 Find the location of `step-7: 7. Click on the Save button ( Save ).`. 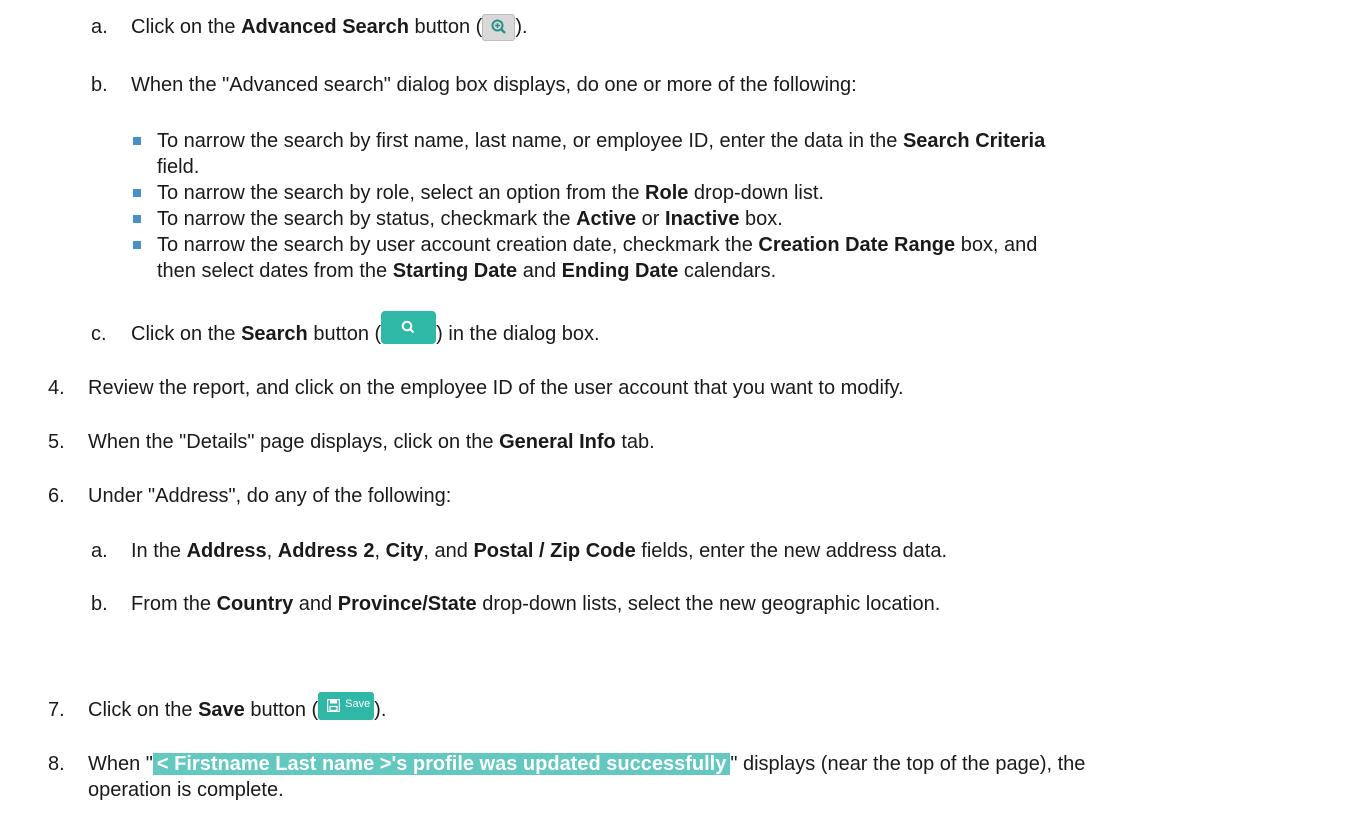

step-7: 7. Click on the Save button ( Save ). is located at coordinates (217, 707).